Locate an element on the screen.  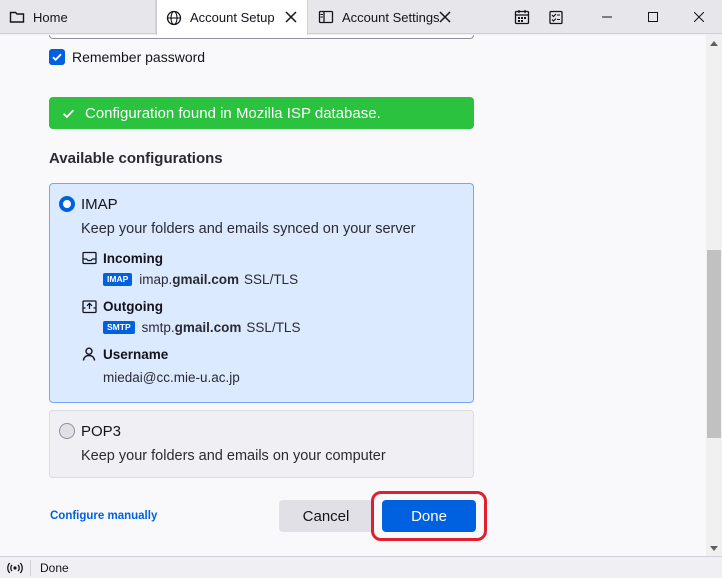
remember-password-checkbox is located at coordinates (57, 57).